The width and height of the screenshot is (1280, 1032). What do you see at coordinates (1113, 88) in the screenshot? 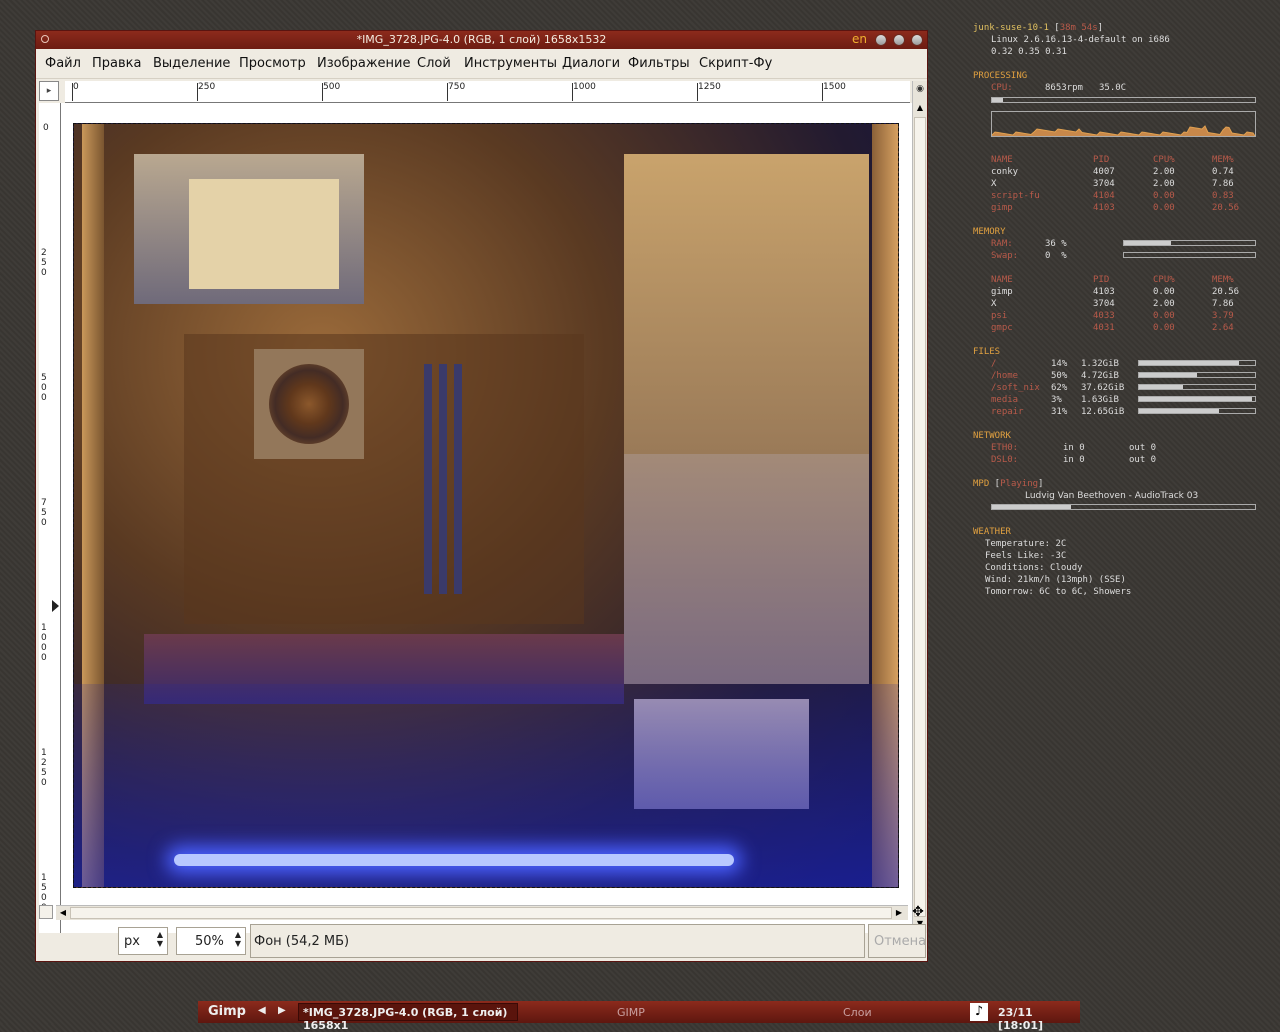
I see `conky-cpu-temp: 35.0C` at bounding box center [1113, 88].